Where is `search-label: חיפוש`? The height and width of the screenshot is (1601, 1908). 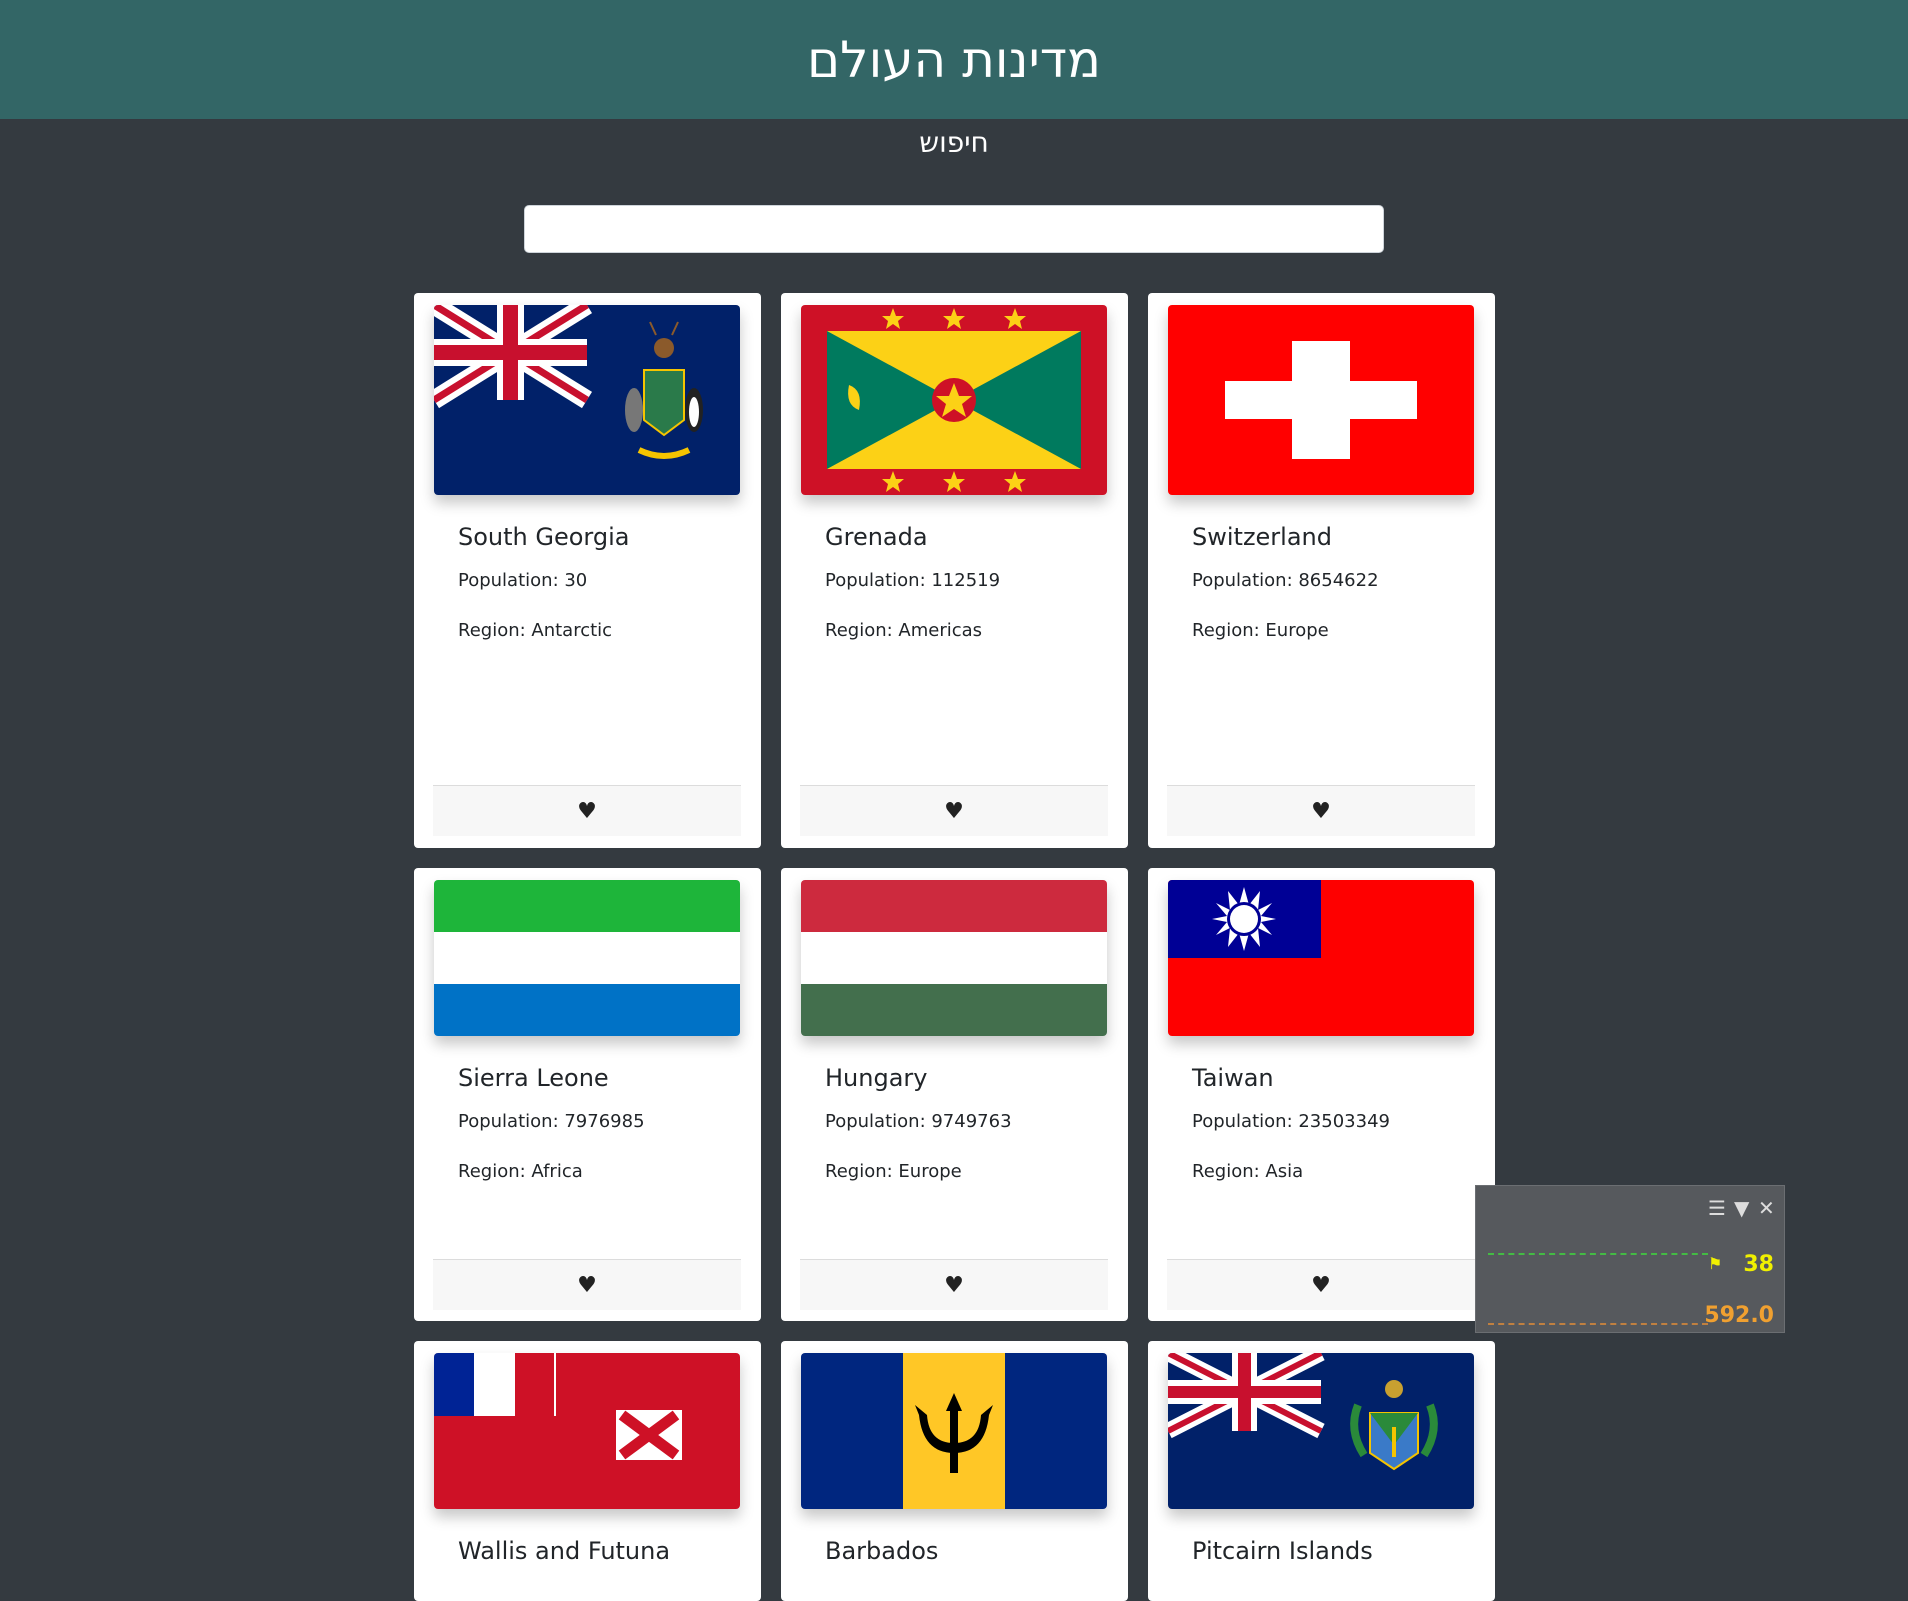 search-label: חיפוש is located at coordinates (954, 142).